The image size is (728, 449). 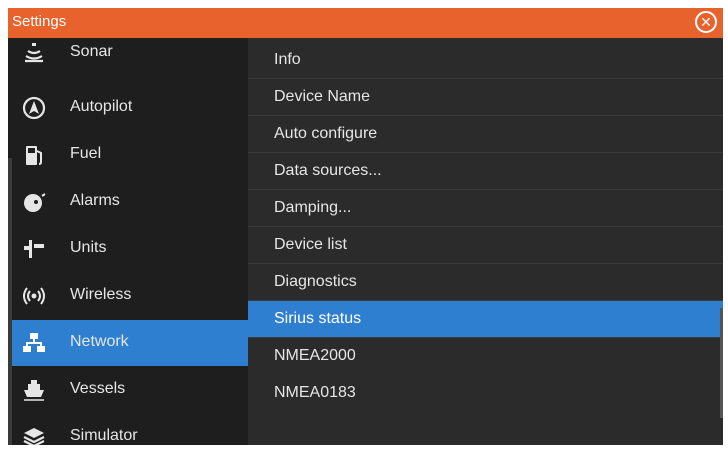 I want to click on sidebar-item-units: Units, so click(x=130, y=249).